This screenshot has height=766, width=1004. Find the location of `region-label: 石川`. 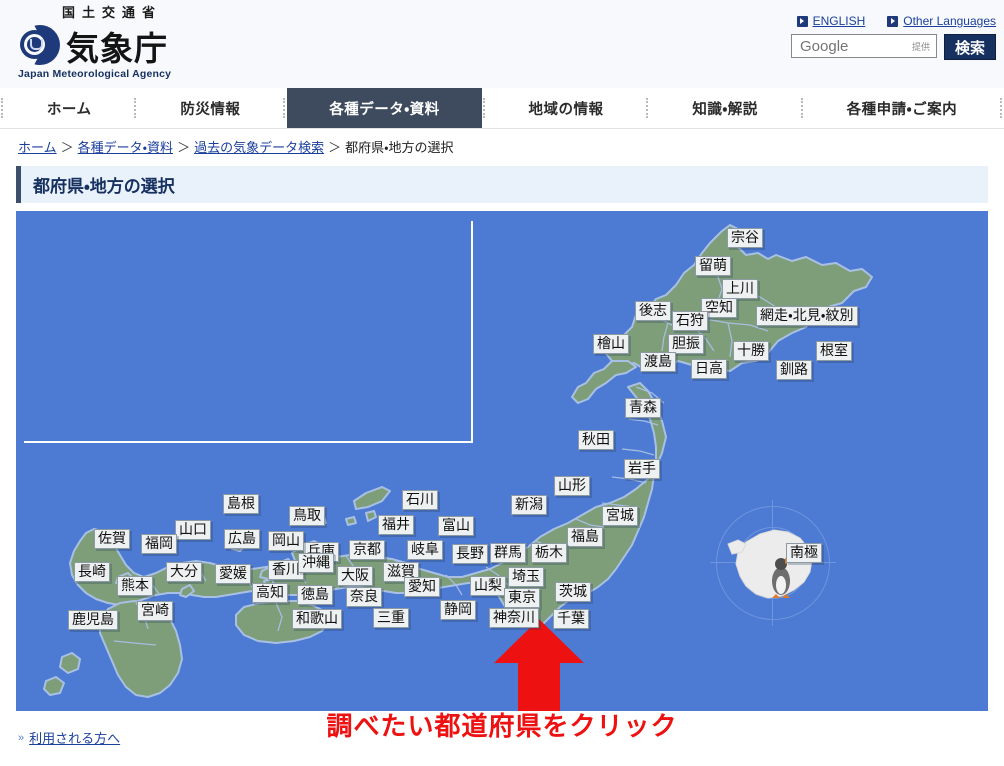

region-label: 石川 is located at coordinates (420, 500).